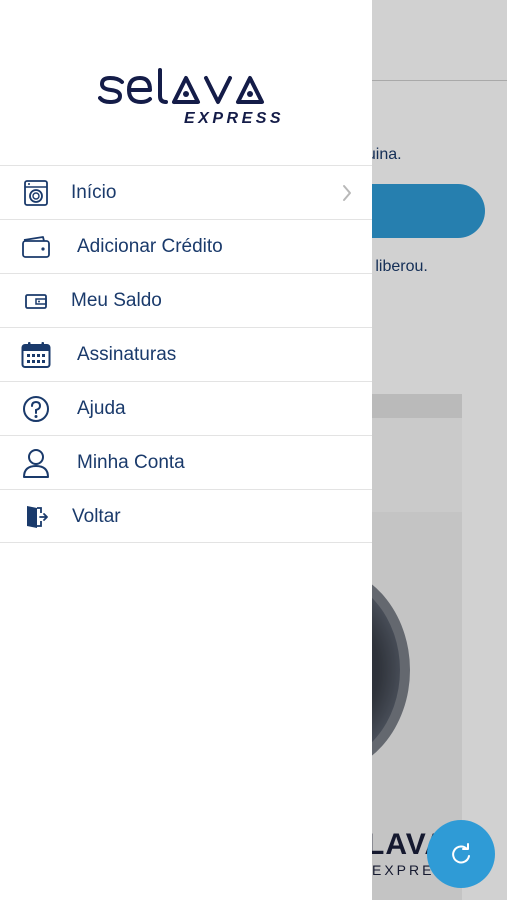 This screenshot has width=507, height=900. What do you see at coordinates (36, 247) in the screenshot?
I see `wallet-icon` at bounding box center [36, 247].